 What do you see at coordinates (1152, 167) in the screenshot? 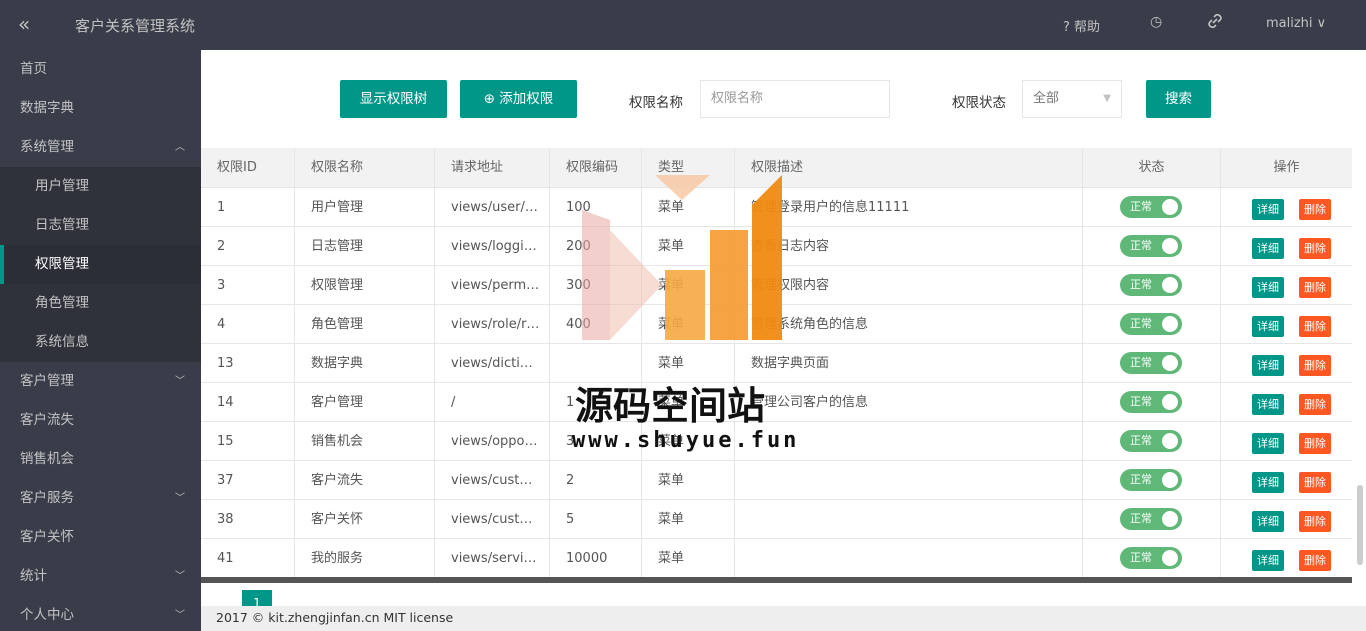
I see `column-header-status: 状态` at bounding box center [1152, 167].